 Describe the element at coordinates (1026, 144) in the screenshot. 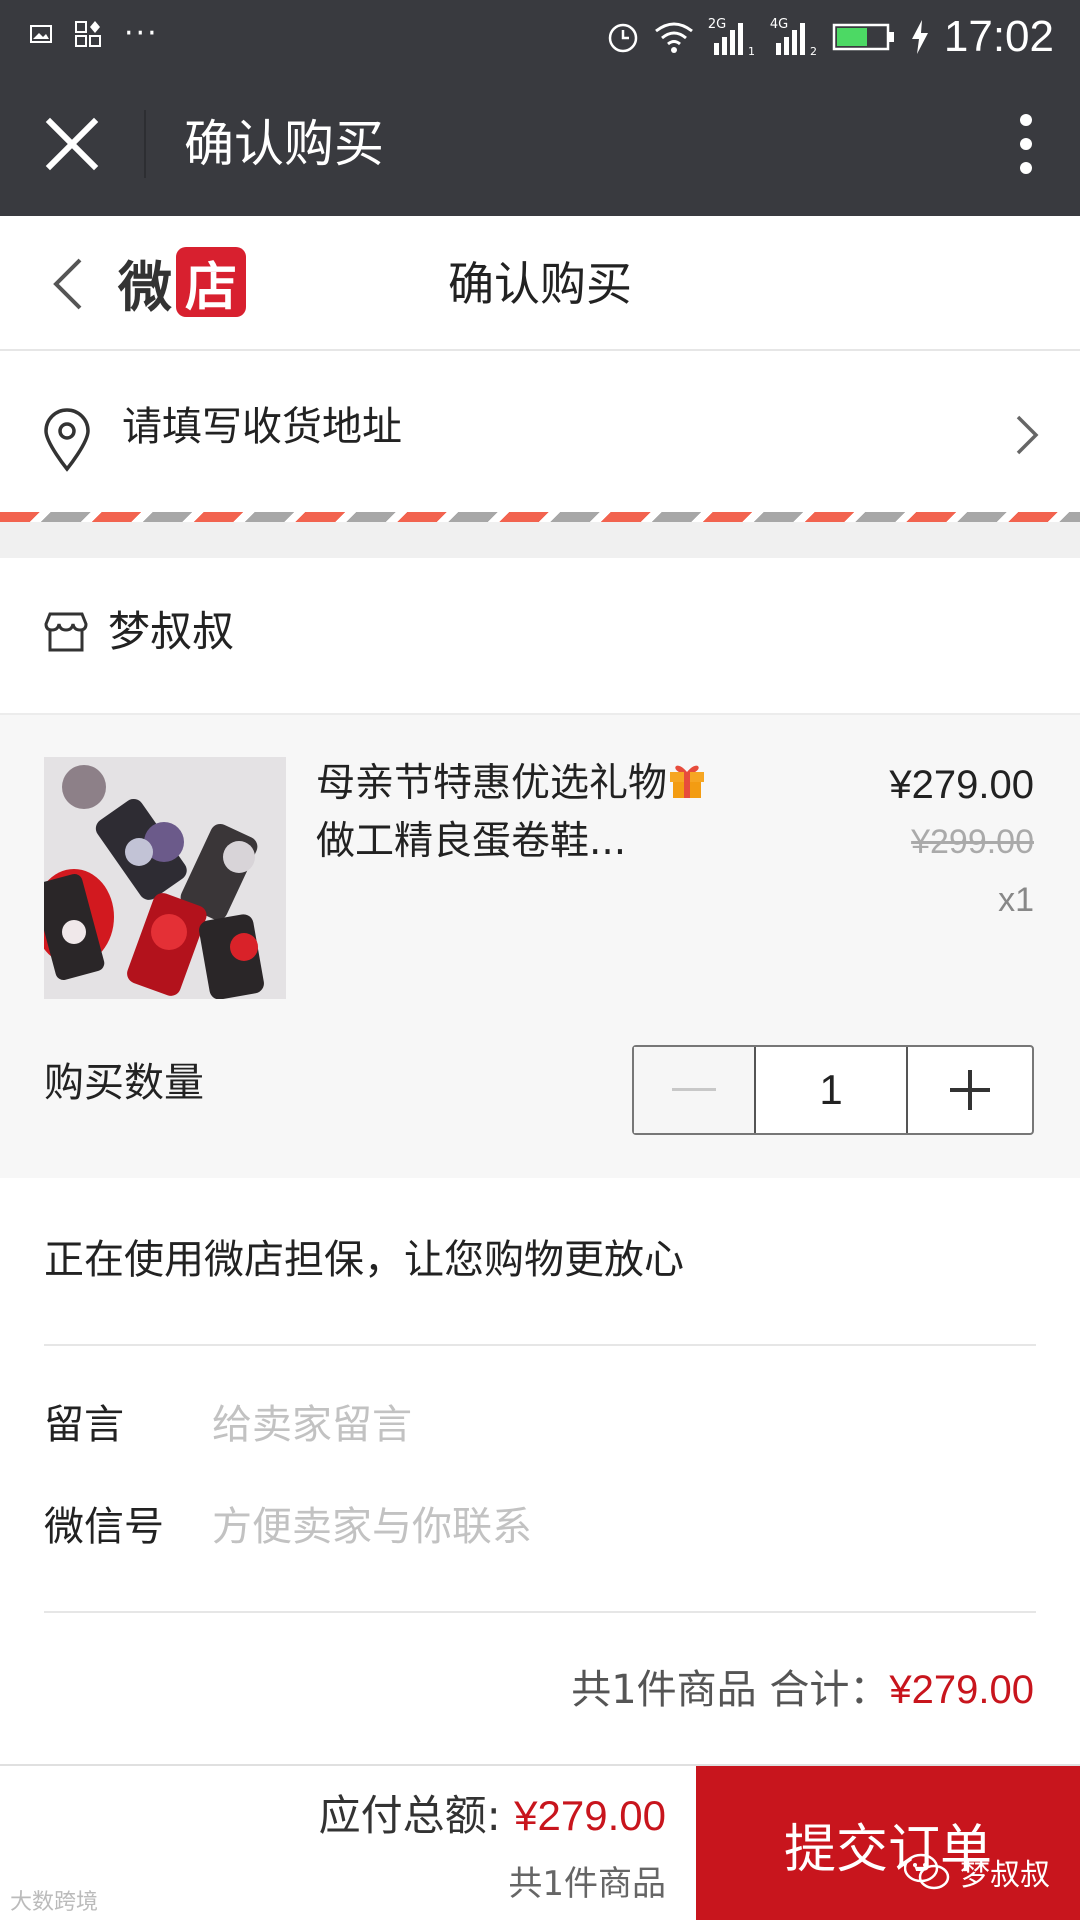

I see `more-options-icon` at that location.